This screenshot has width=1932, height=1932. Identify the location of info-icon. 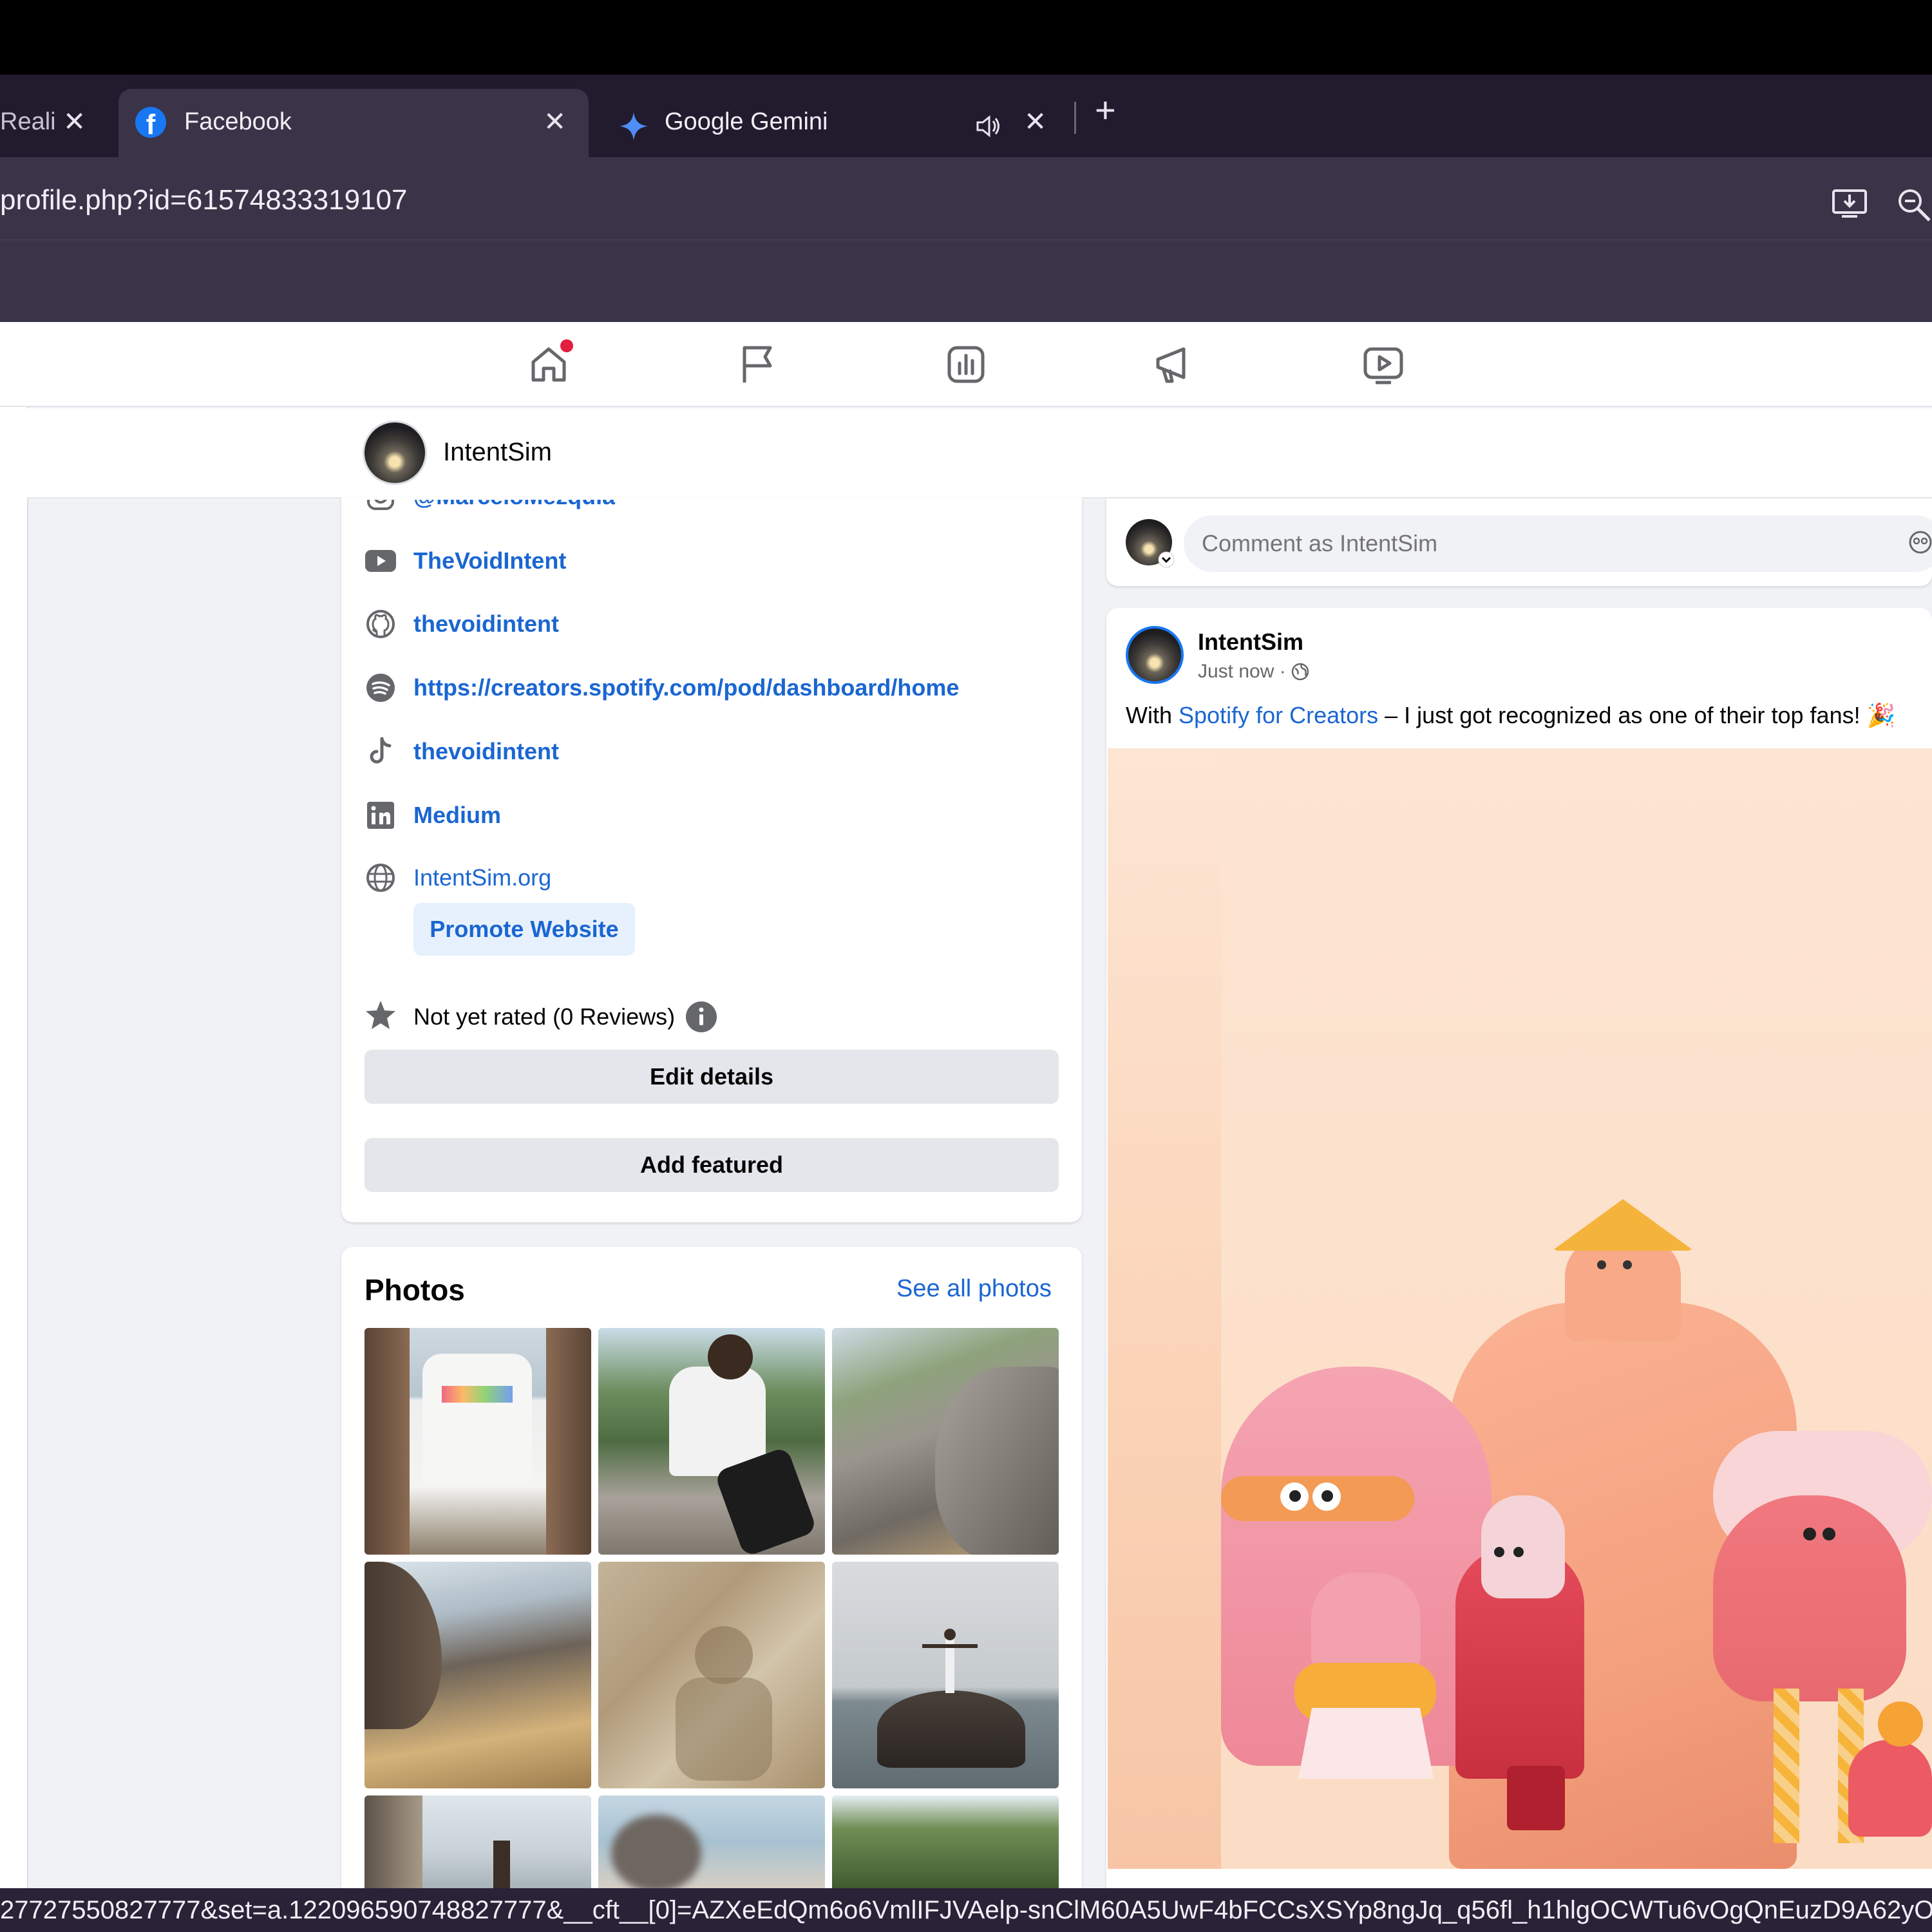
(701, 1018).